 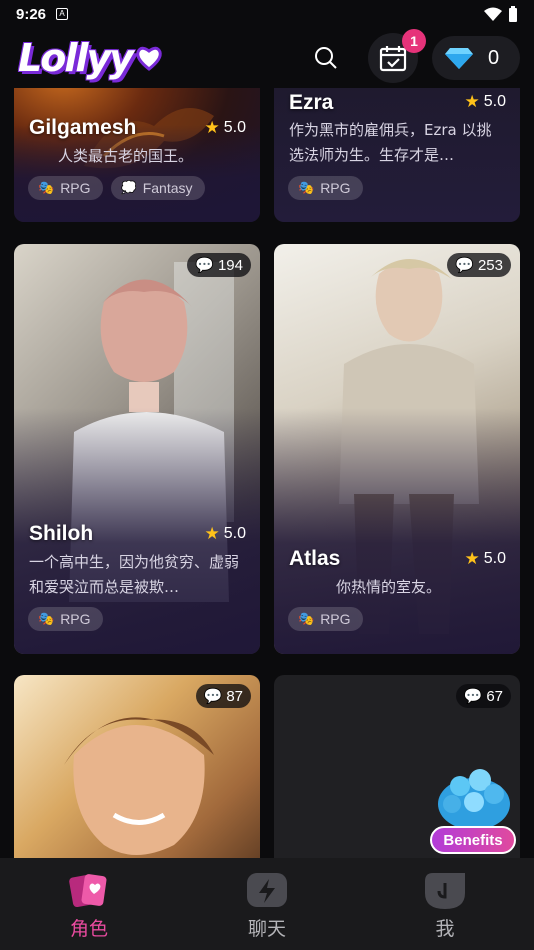 I want to click on search-button, so click(x=326, y=58).